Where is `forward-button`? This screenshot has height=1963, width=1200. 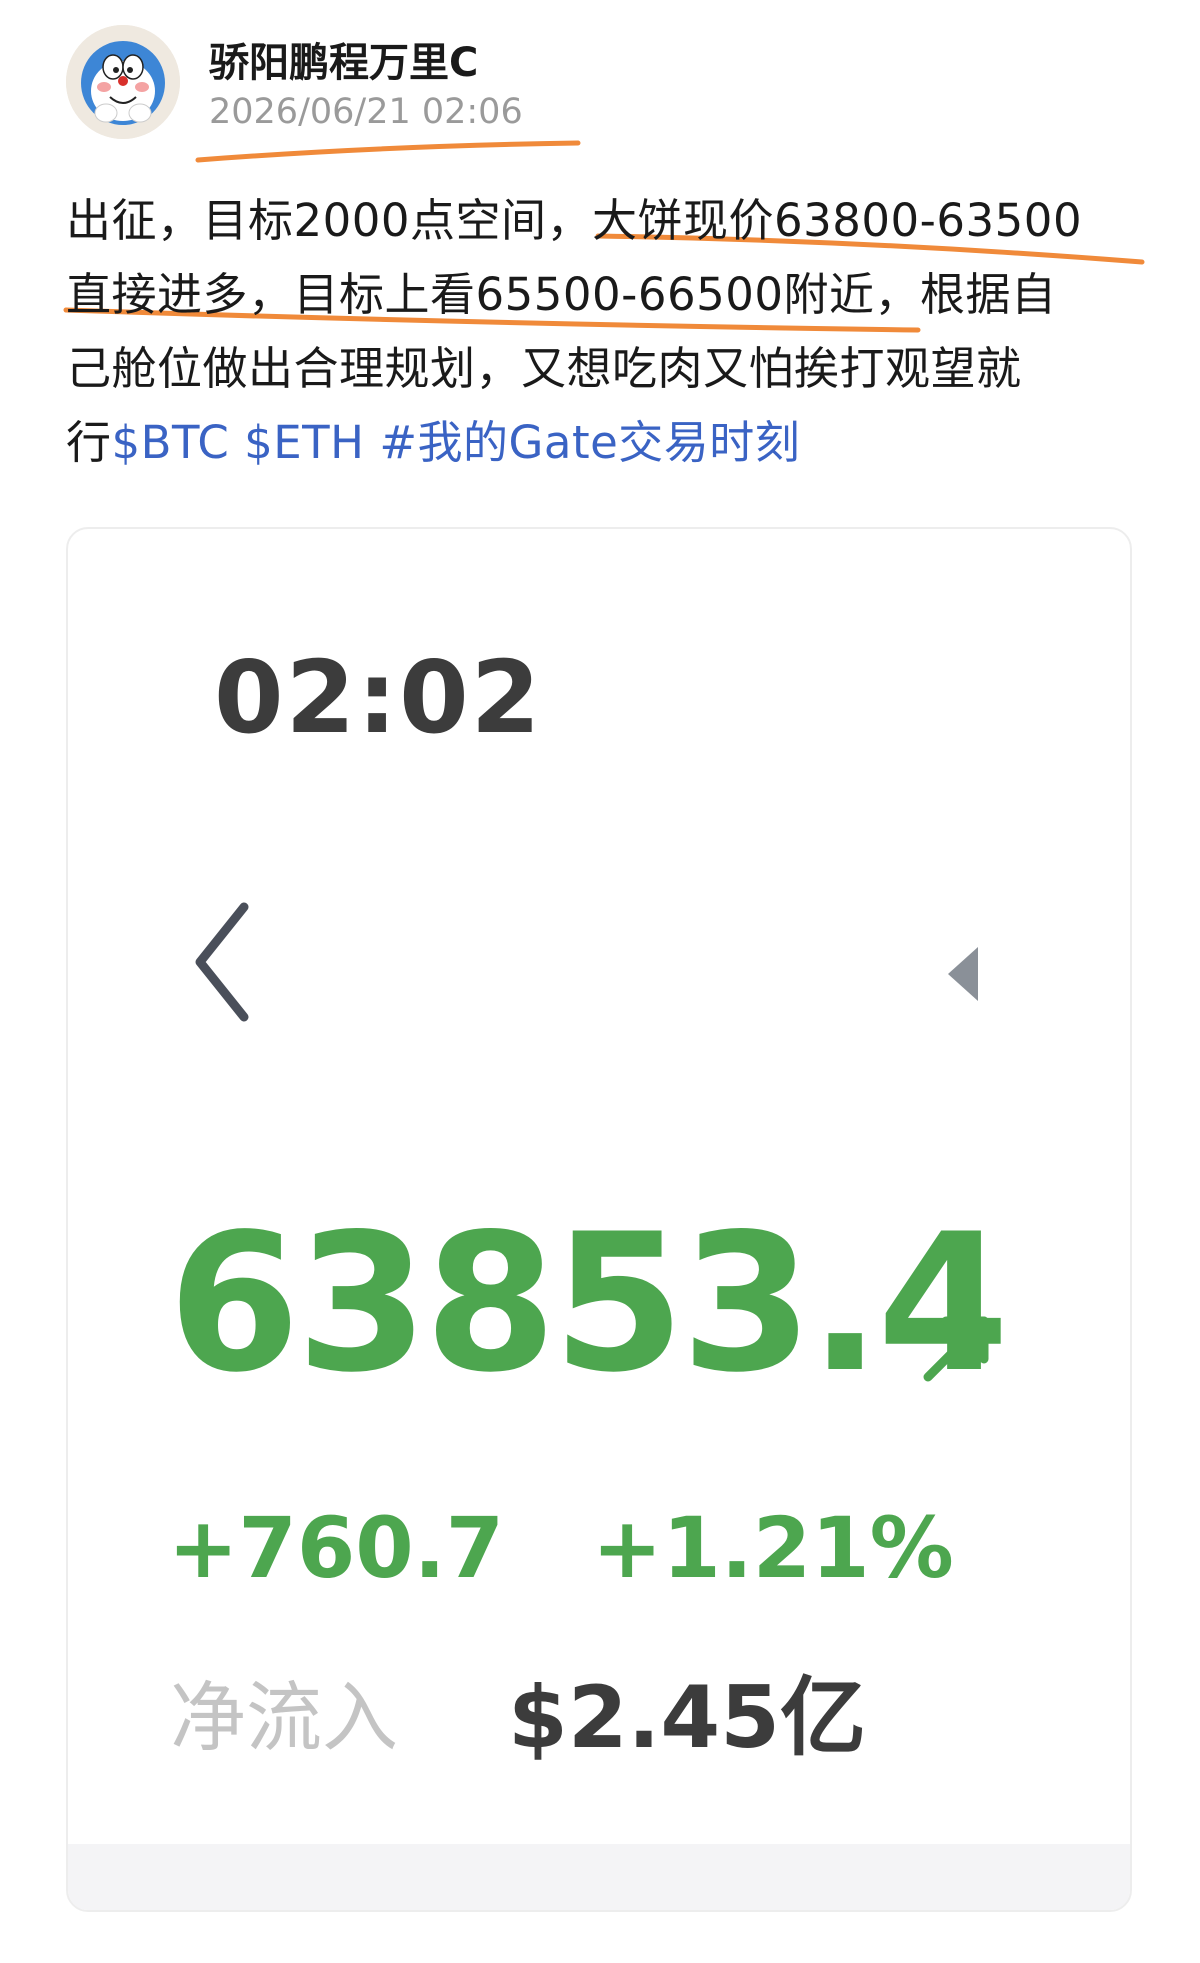
forward-button is located at coordinates (963, 974).